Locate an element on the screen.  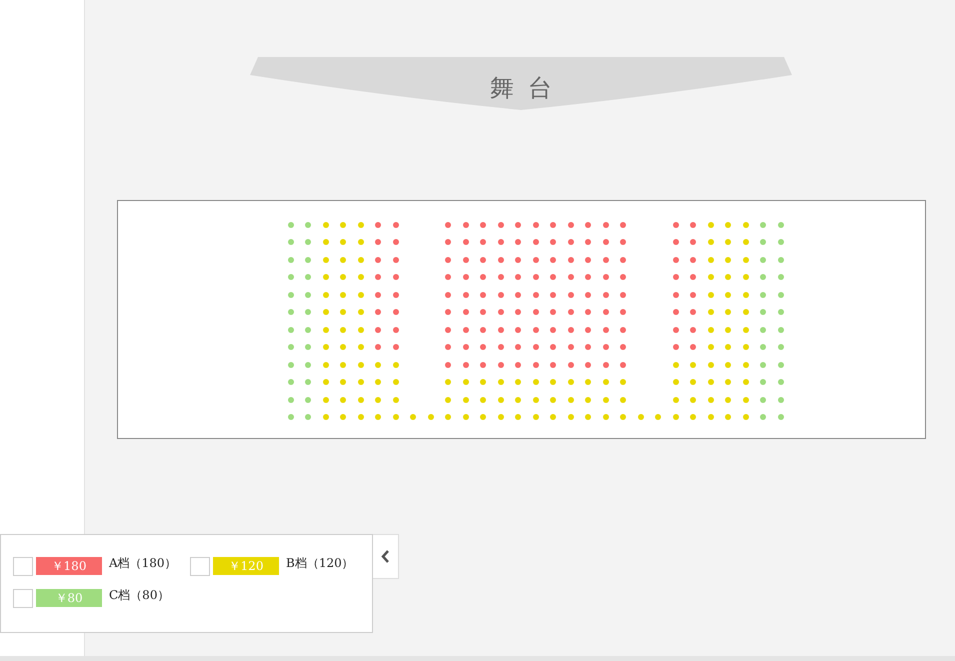
tier-label: A档（180） is located at coordinates (143, 563).